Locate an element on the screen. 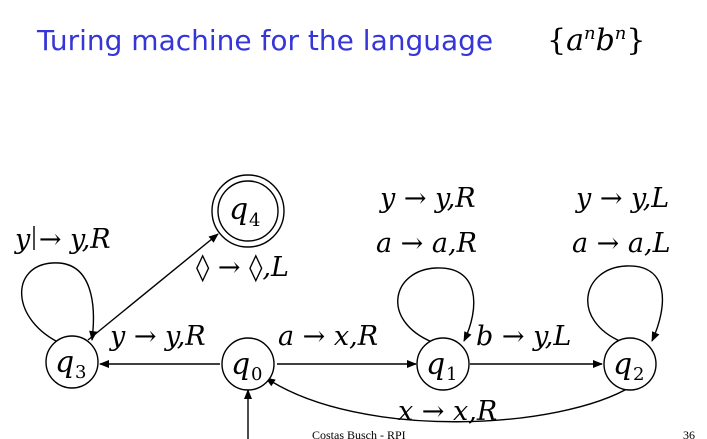 This screenshot has width=707, height=439. label-q2-q0: x → x,R is located at coordinates (447, 411).